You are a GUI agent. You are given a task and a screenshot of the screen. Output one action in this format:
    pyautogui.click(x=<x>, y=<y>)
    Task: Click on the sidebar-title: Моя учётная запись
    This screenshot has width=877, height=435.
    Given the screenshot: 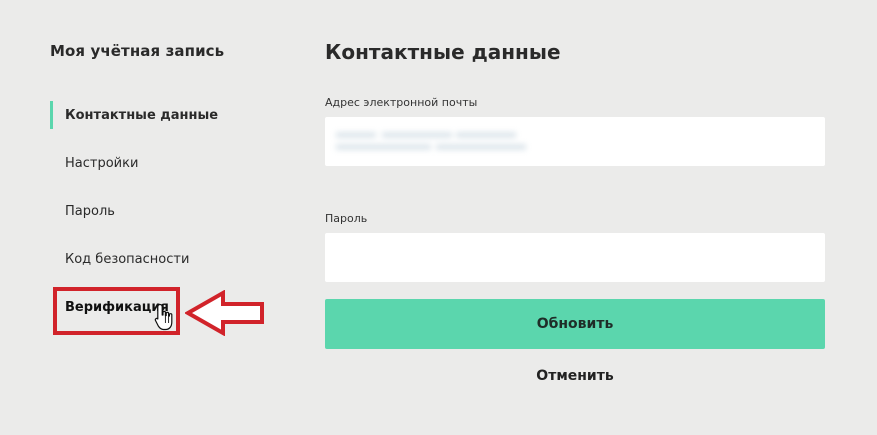 What is the action you would take?
    pyautogui.click(x=137, y=51)
    